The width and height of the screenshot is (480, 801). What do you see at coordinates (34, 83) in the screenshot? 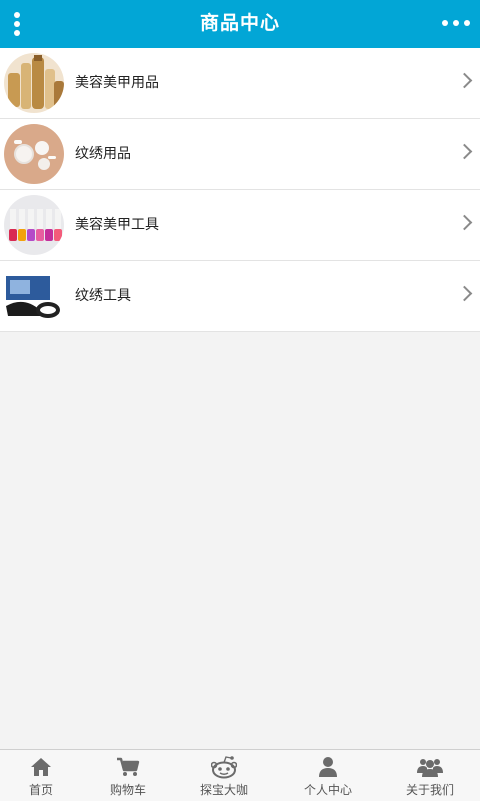
I see `cosmetic-bottles-image` at bounding box center [34, 83].